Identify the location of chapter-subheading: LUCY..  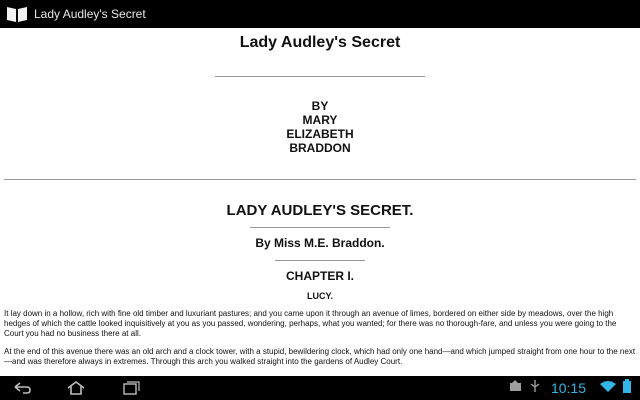
(319, 296).